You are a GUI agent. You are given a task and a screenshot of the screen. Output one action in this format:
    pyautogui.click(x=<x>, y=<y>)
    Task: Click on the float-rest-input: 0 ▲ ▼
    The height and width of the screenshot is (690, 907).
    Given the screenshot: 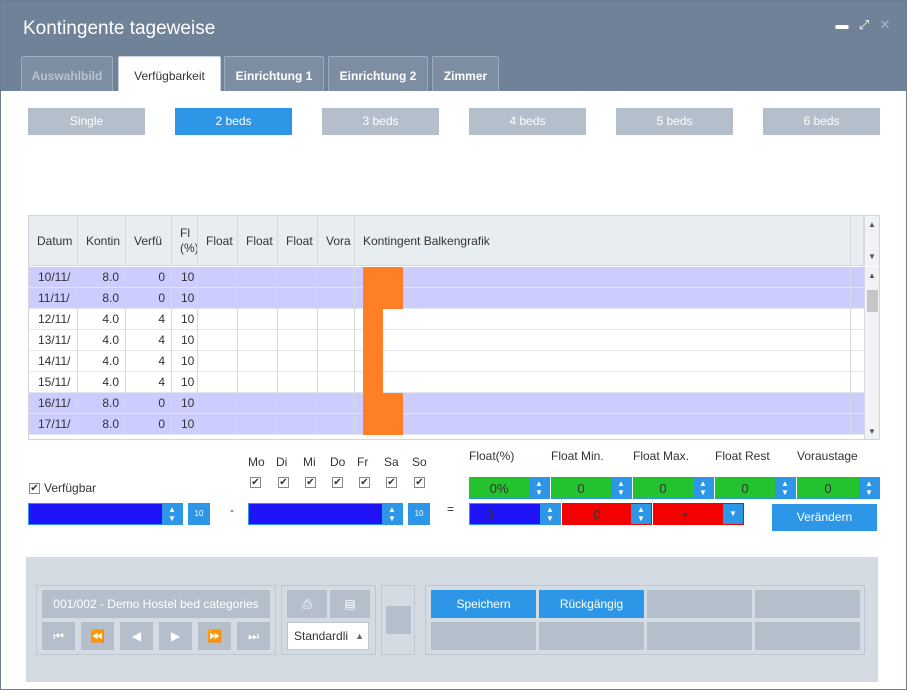 What is the action you would take?
    pyautogui.click(x=755, y=488)
    